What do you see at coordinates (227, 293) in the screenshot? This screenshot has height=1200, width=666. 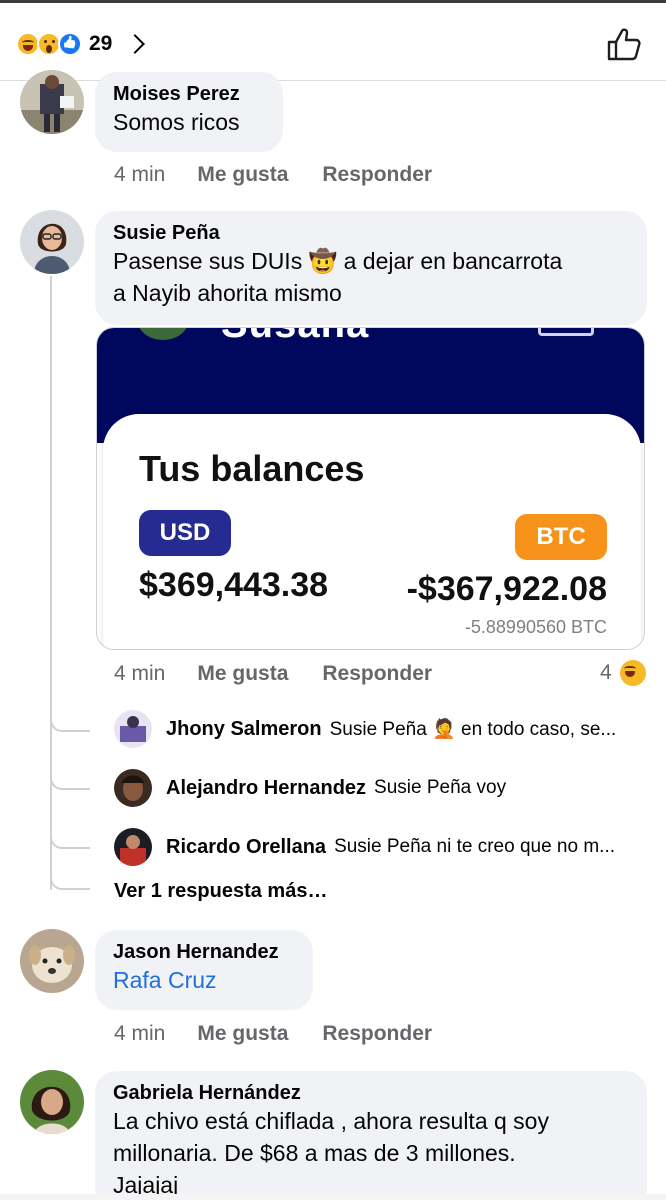 I see `comment-text-line: a Nayib ahorita mismo` at bounding box center [227, 293].